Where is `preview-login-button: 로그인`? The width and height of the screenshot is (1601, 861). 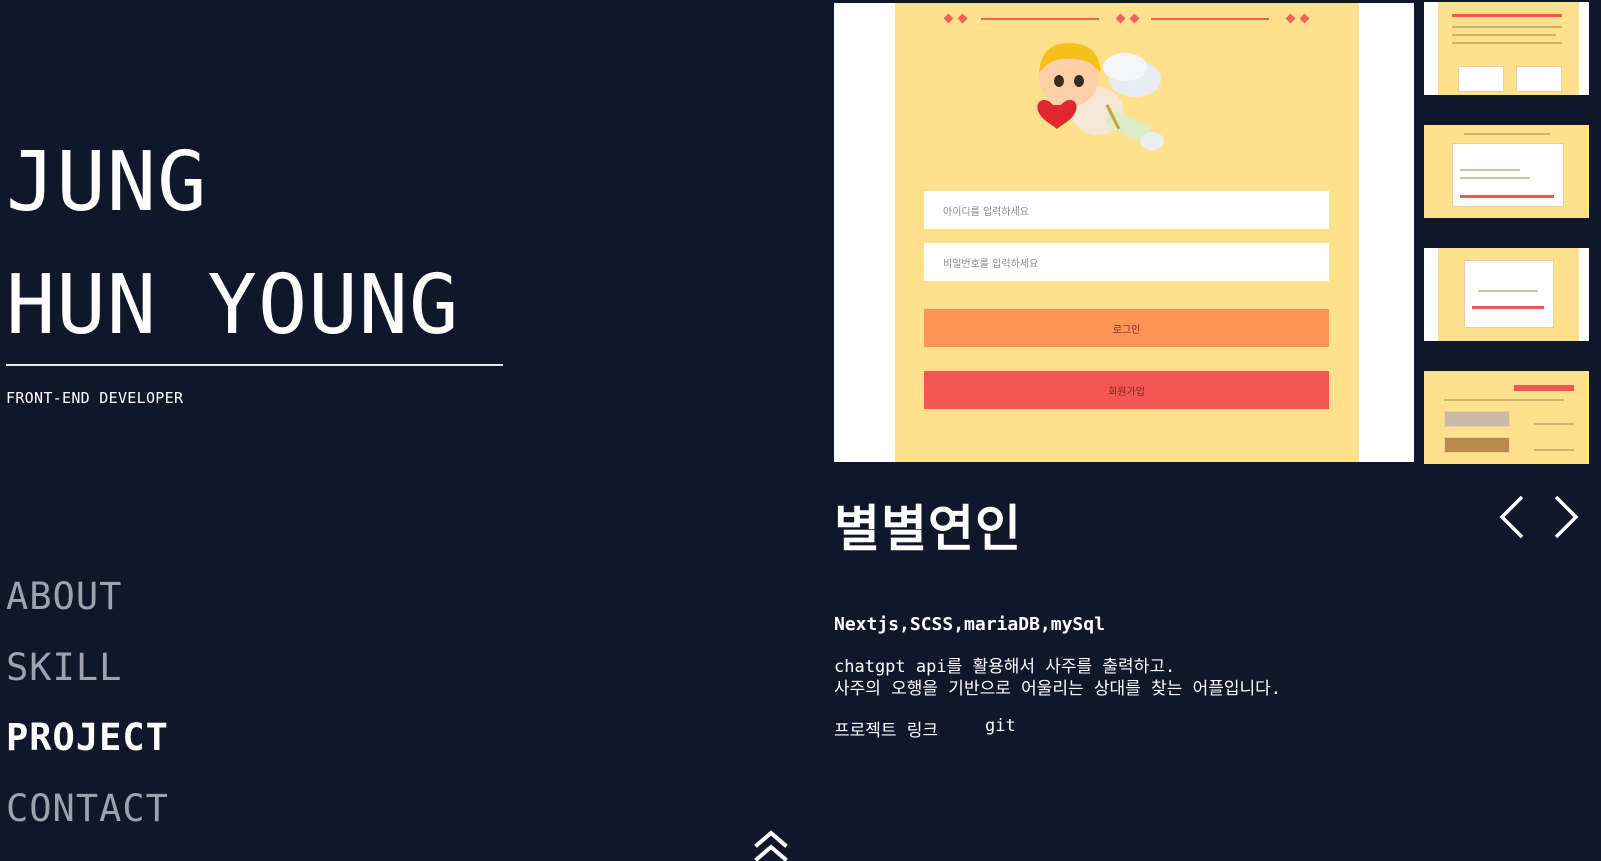
preview-login-button: 로그인 is located at coordinates (1126, 328).